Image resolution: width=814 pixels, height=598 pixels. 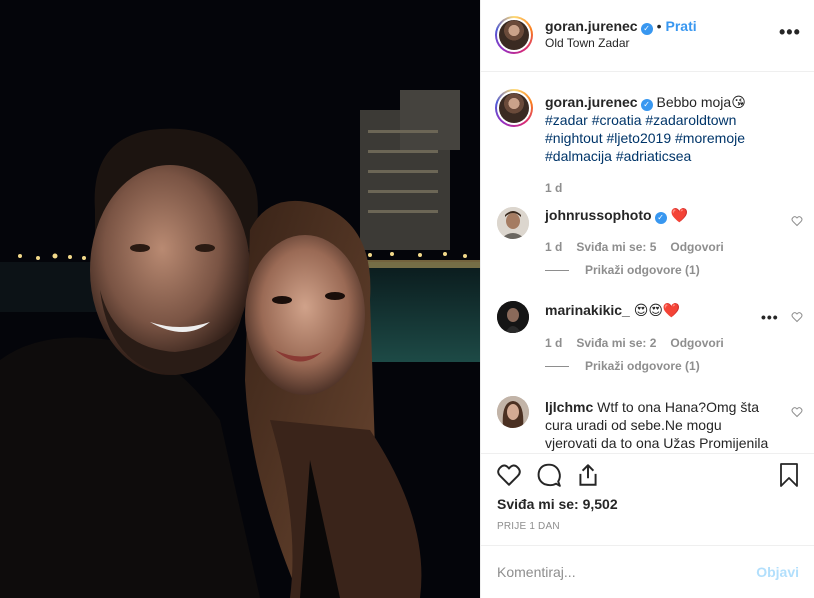 I want to click on caption-text: Bebbo moja😘, so click(x=701, y=102).